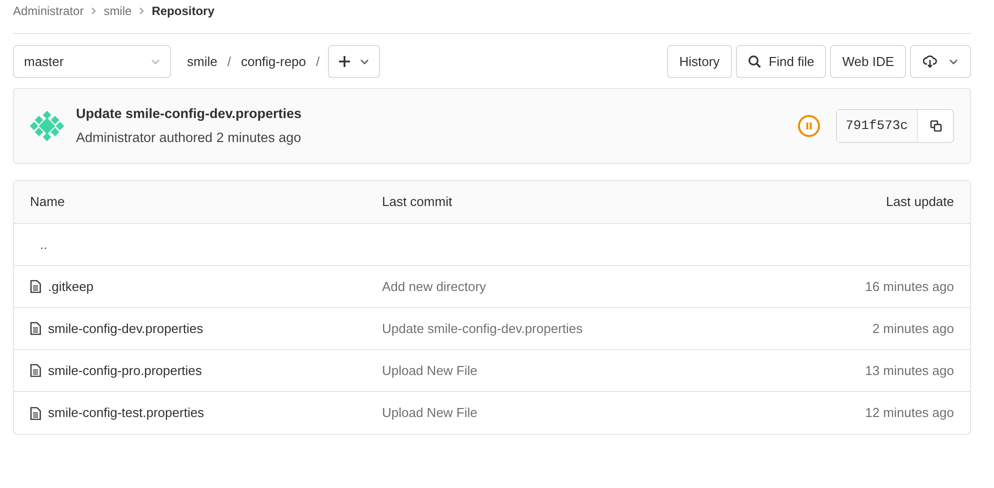 Image resolution: width=994 pixels, height=488 pixels. I want to click on file-link: .gitkeep, so click(71, 286).